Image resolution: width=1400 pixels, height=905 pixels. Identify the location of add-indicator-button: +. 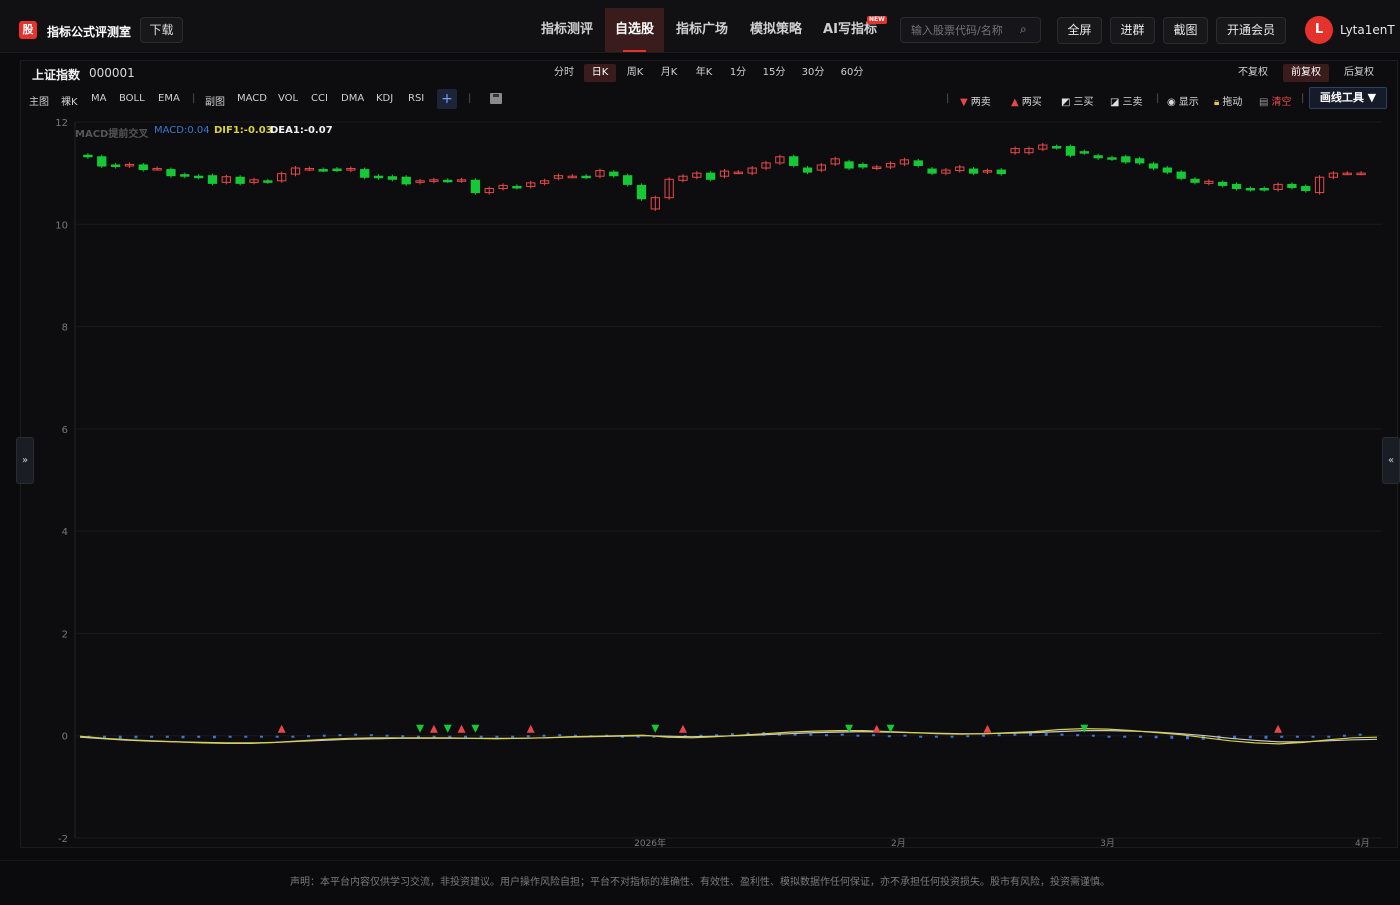
(447, 99).